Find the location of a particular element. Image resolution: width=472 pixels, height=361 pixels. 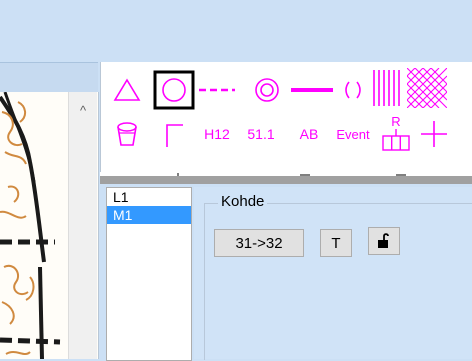

symbol-vertical-hatch is located at coordinates (388, 88).